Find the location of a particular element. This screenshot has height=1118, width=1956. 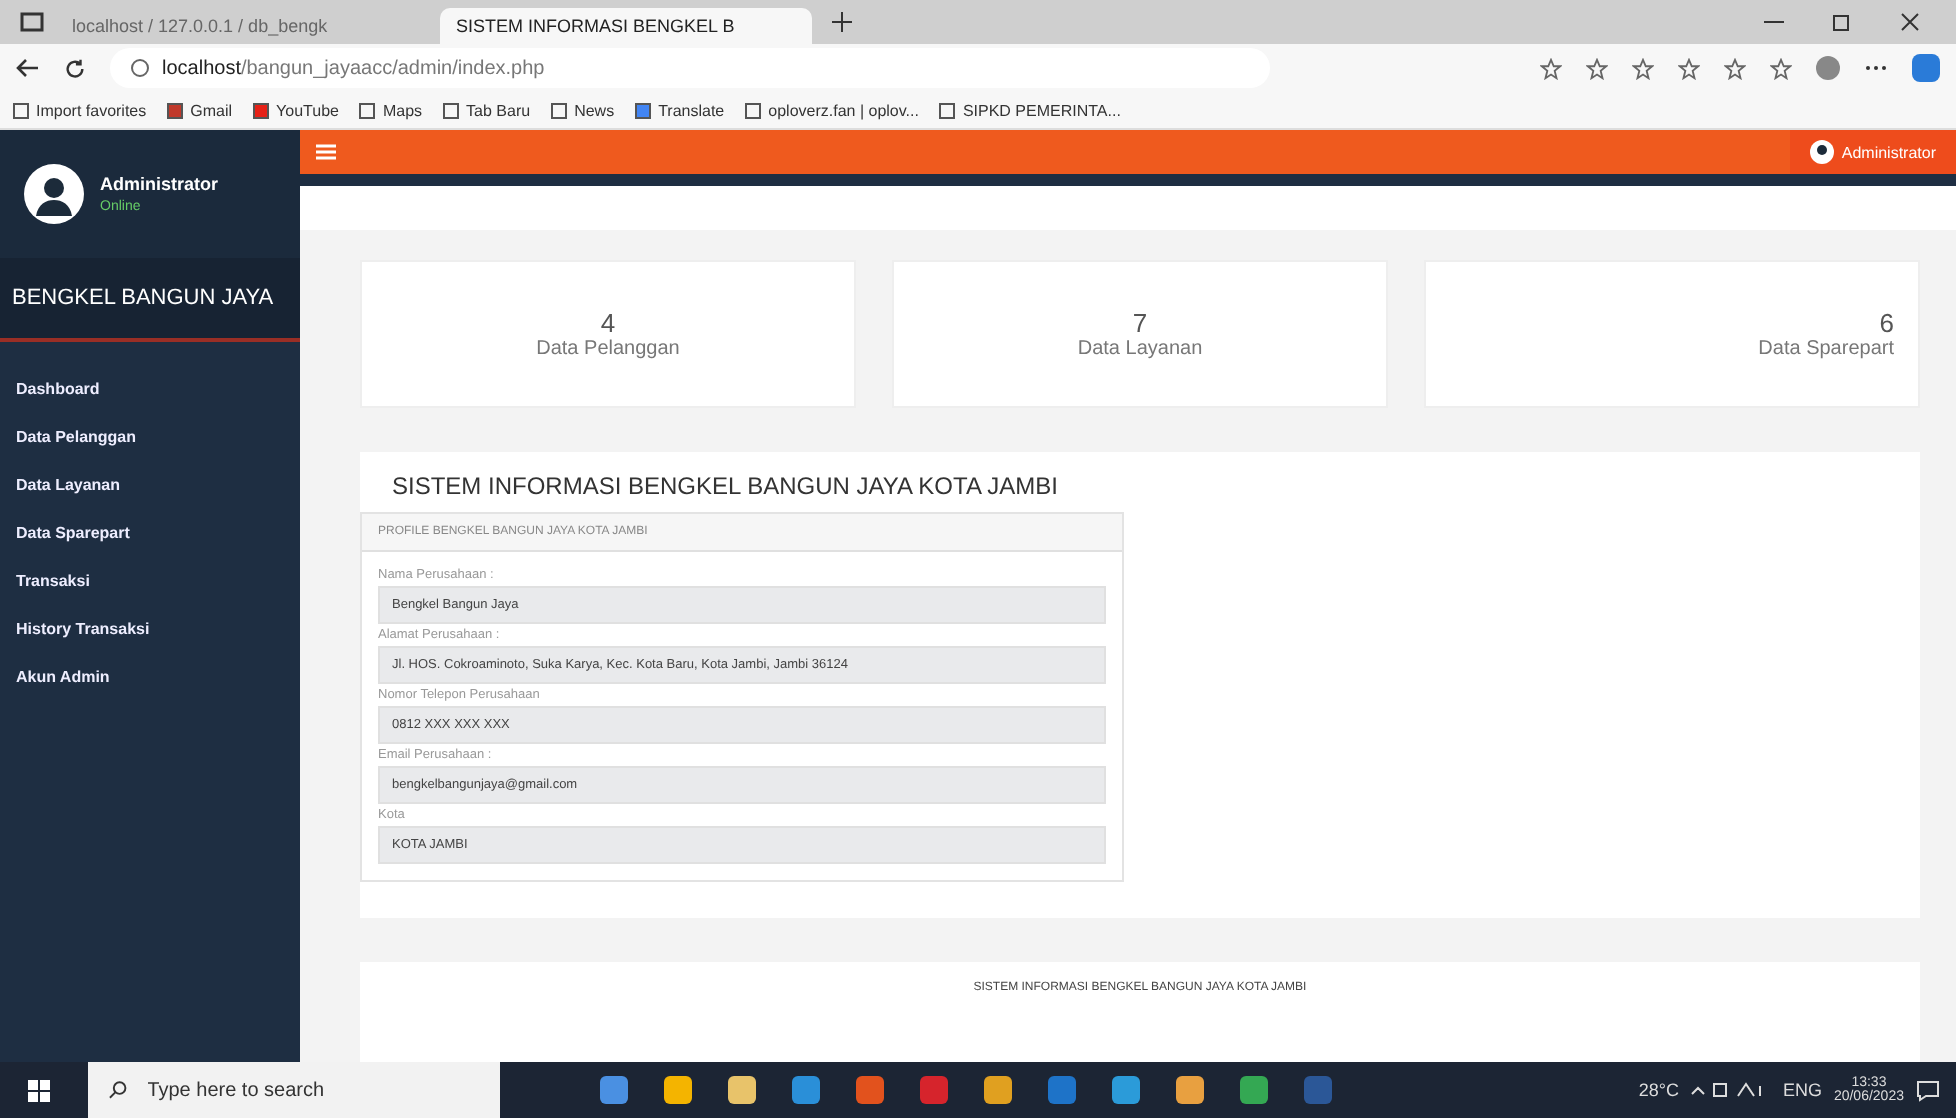

language-indicator: ENG is located at coordinates (1802, 1090).